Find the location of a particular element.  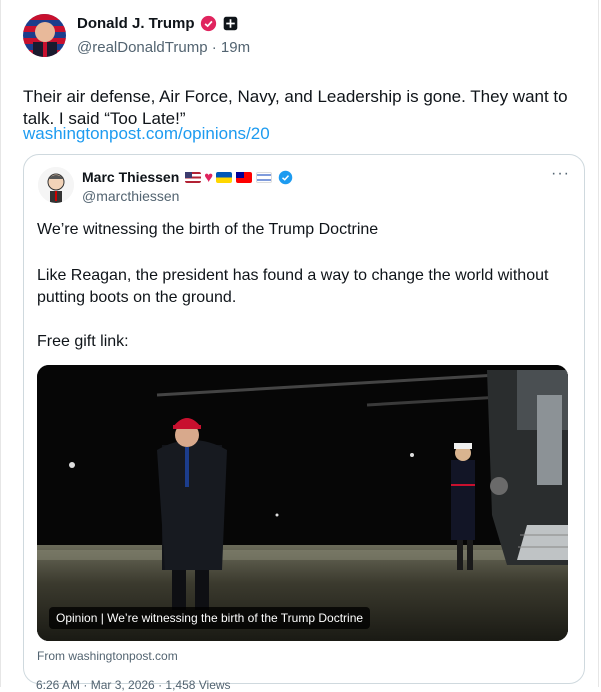

link-source: From washingtonpost.com is located at coordinates (107, 656).